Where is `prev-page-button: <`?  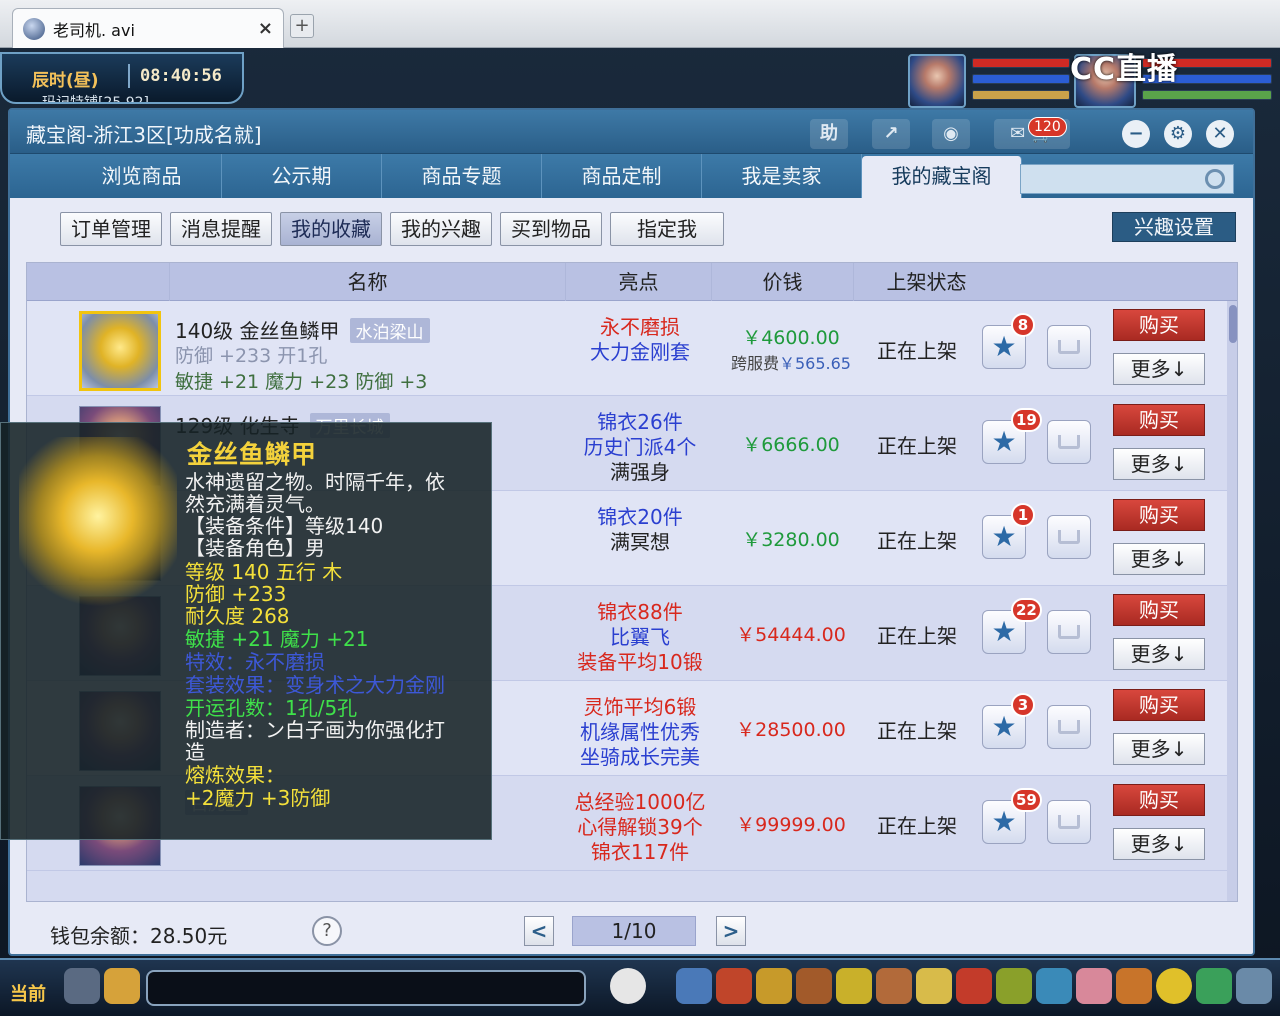 prev-page-button: < is located at coordinates (539, 931).